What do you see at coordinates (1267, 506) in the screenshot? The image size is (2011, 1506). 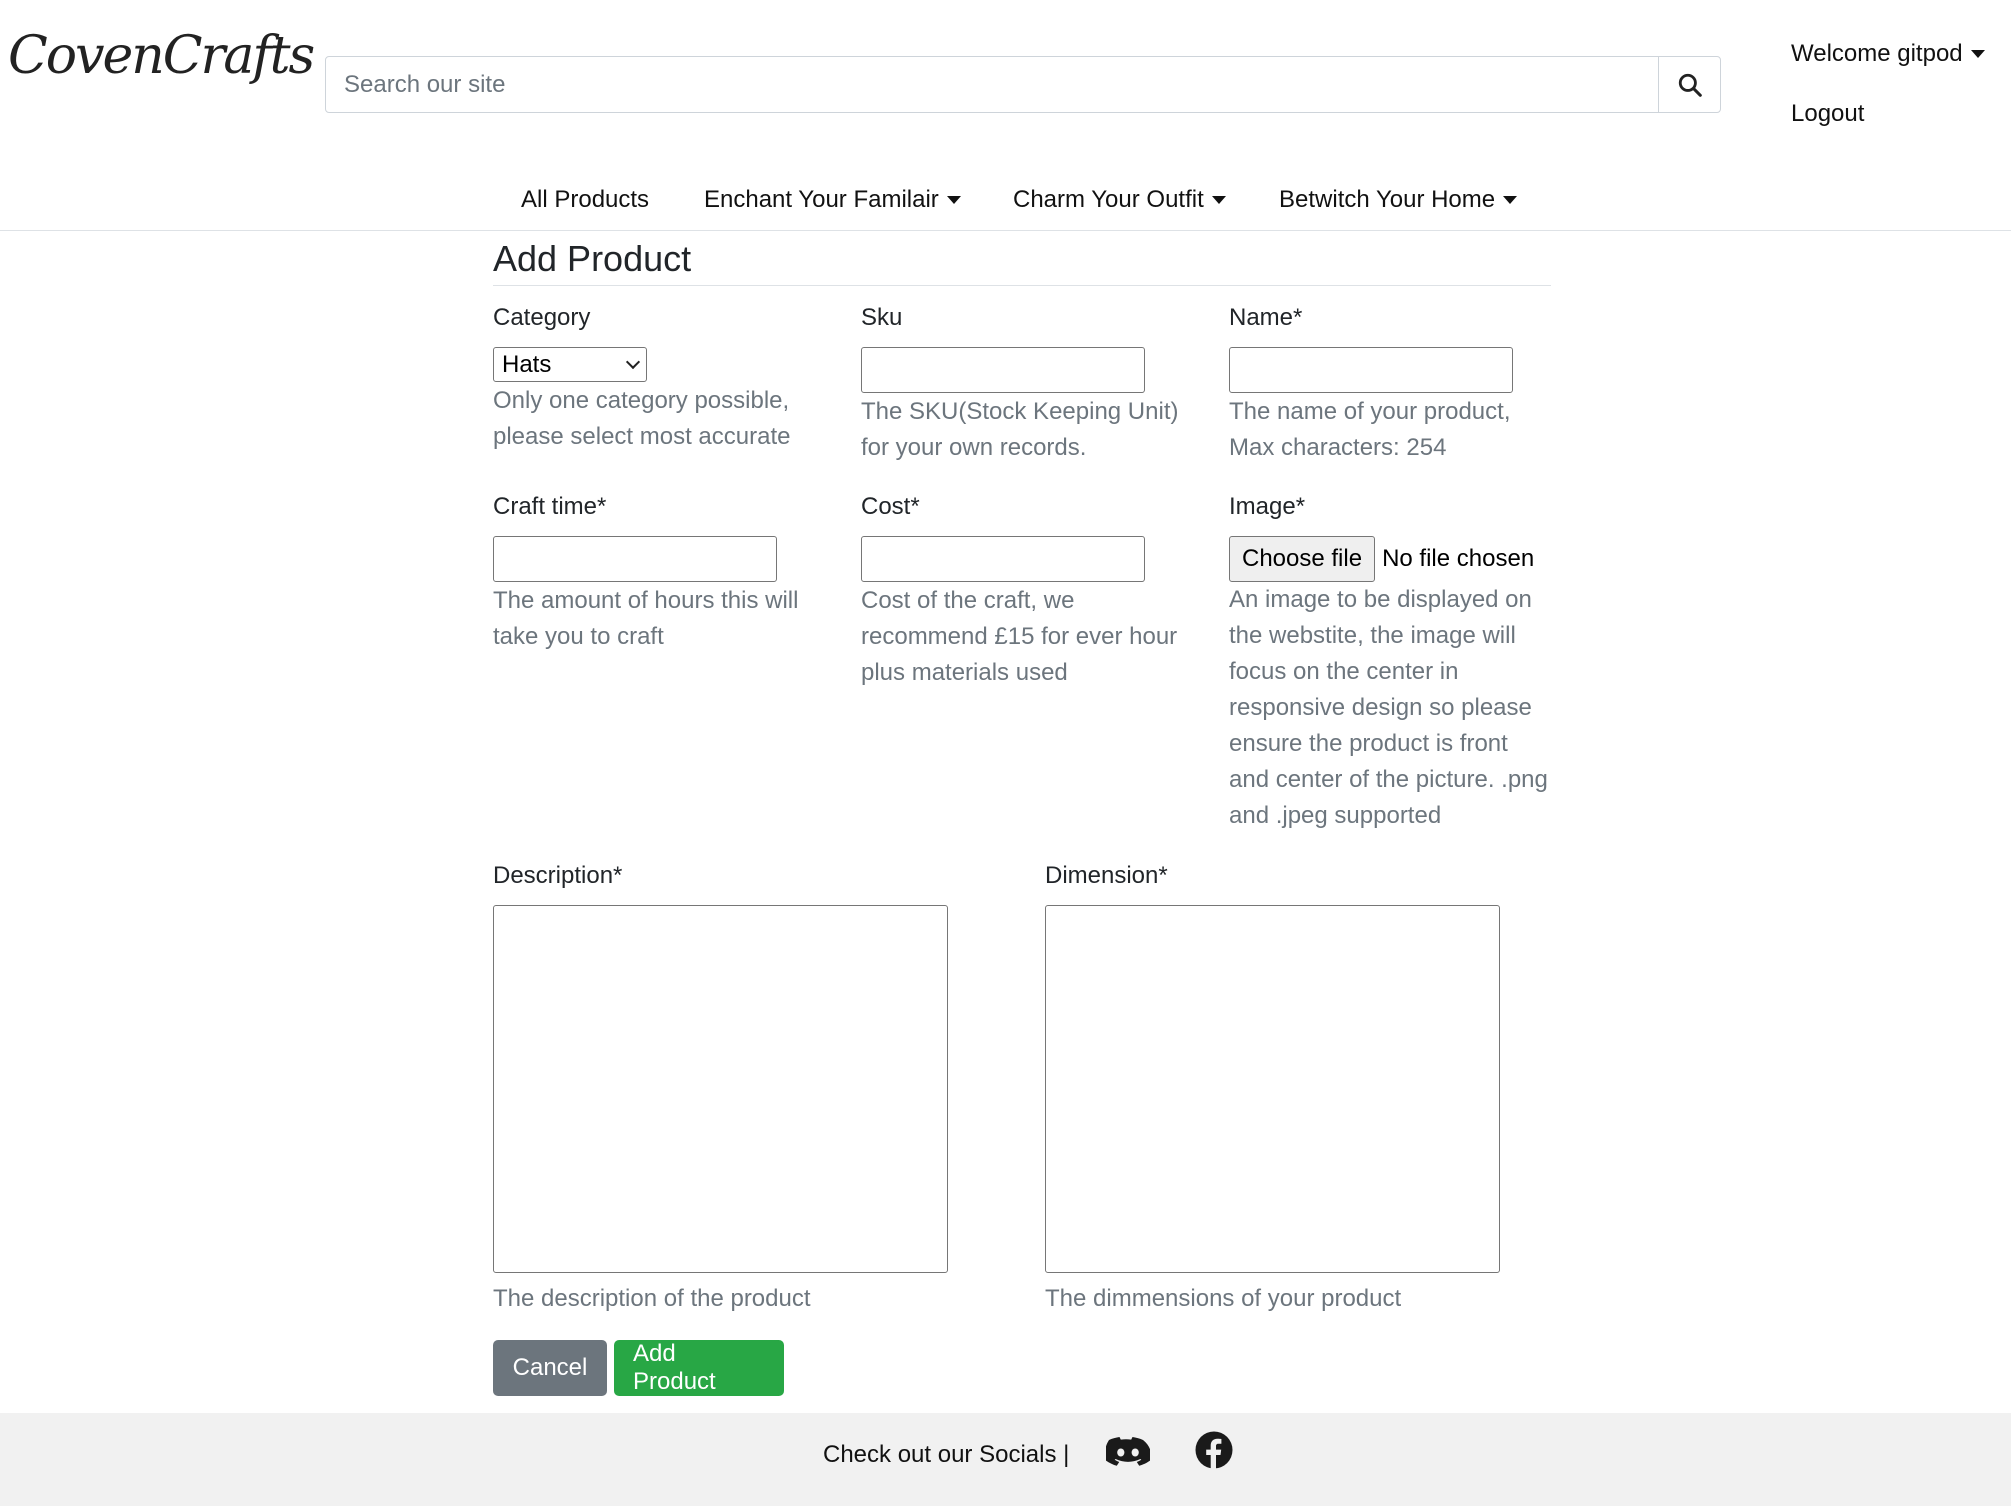 I see `image-label: Image*` at bounding box center [1267, 506].